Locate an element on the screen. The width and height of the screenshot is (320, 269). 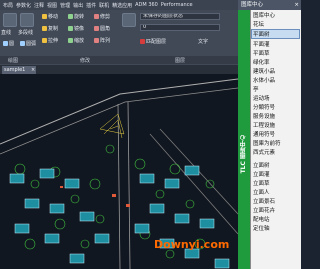
palette-item: 立面草 is located at coordinates (261, 183).